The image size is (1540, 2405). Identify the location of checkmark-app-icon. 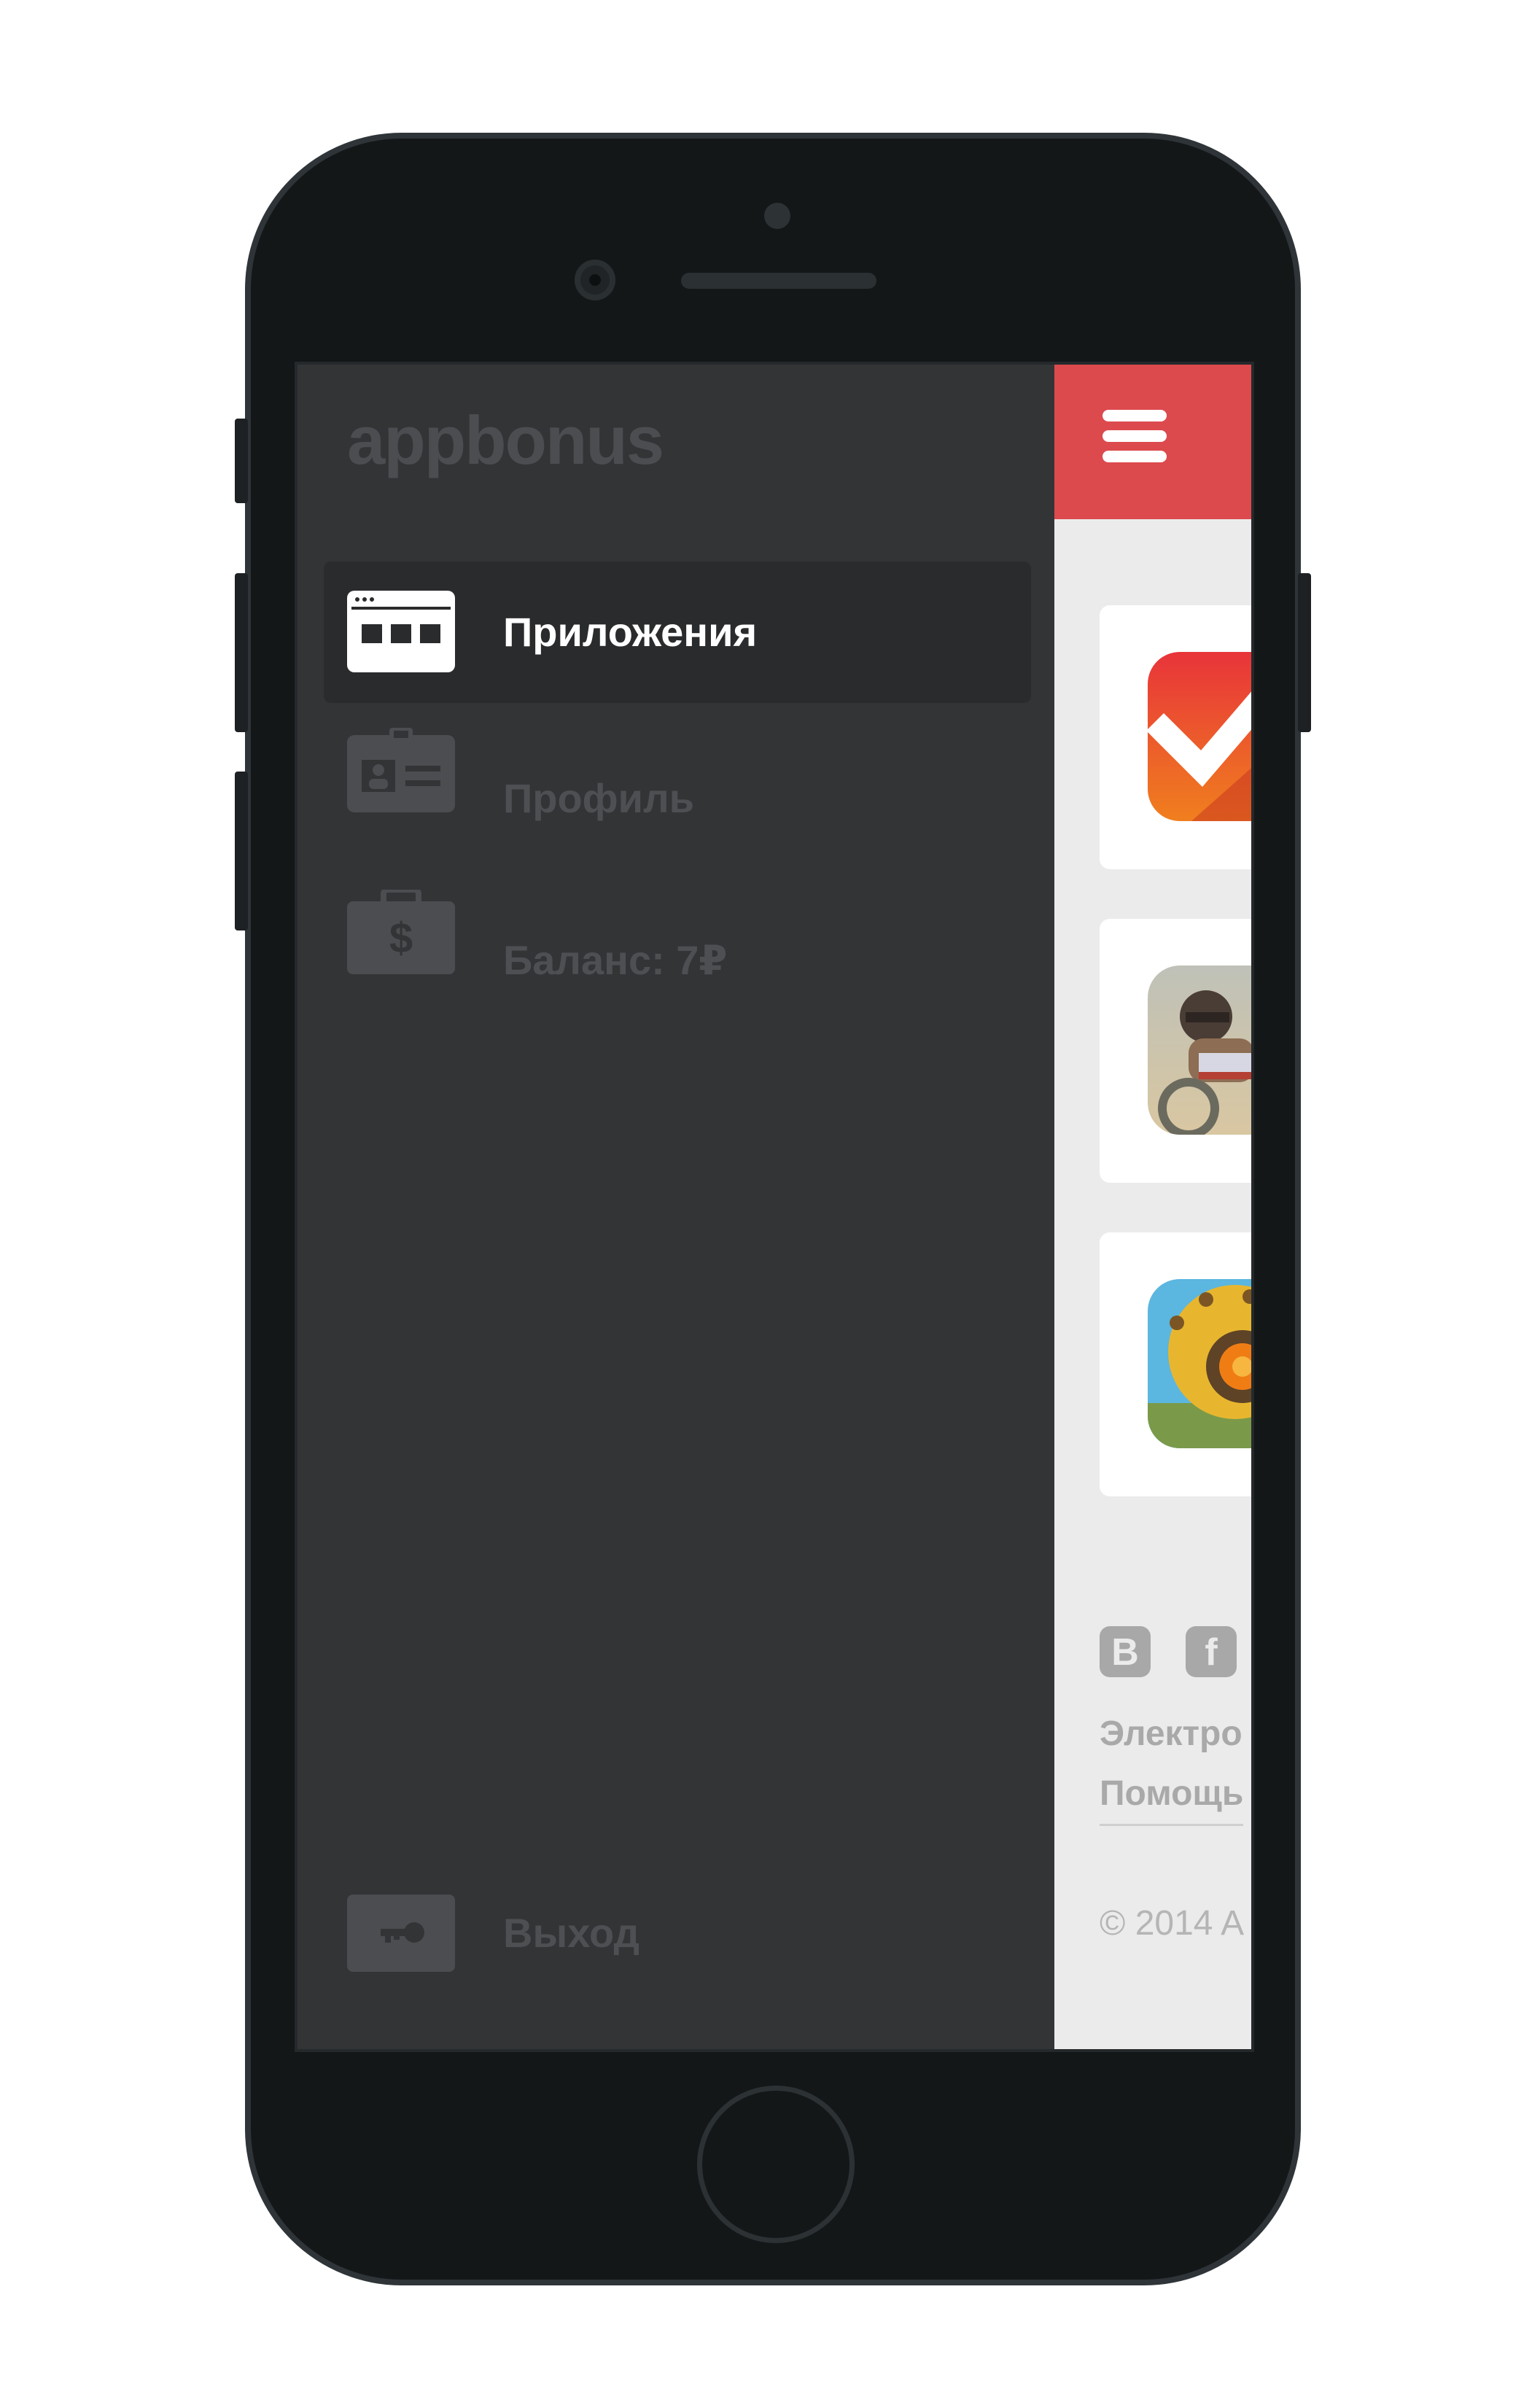
(1199, 736).